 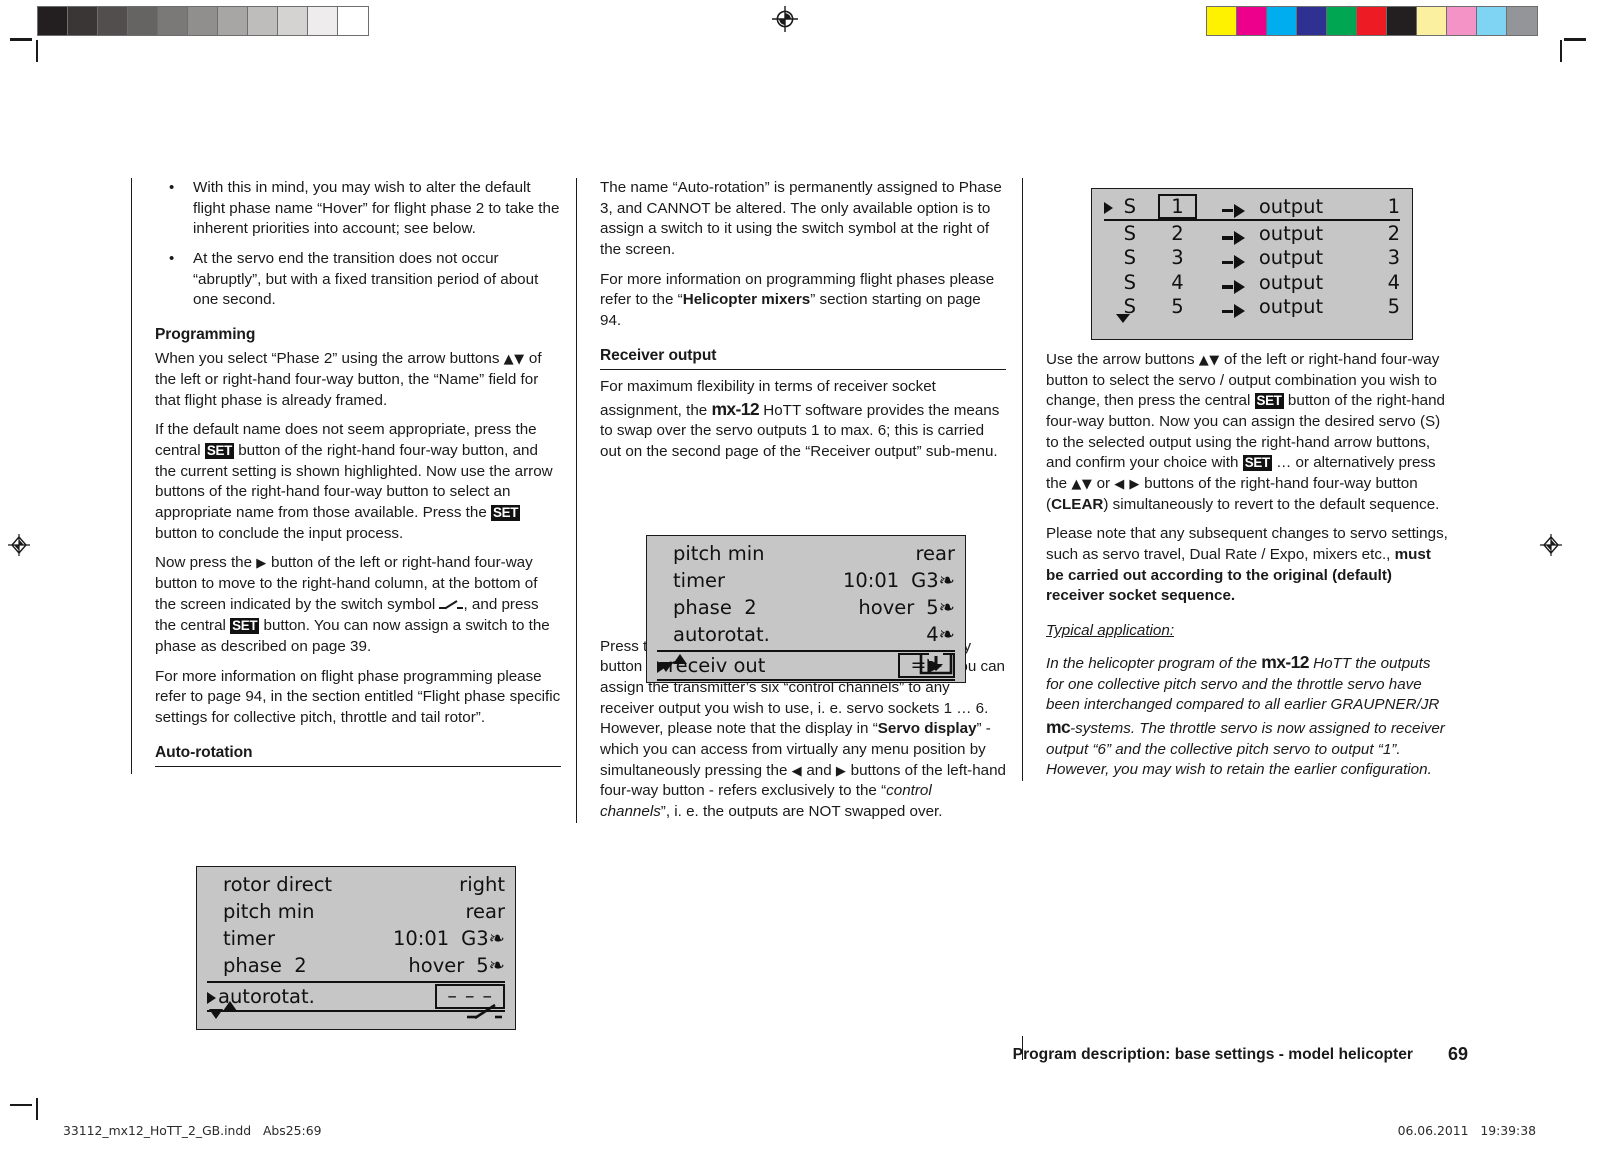 What do you see at coordinates (806, 636) in the screenshot?
I see `lcd-row: autorotat. 4❧` at bounding box center [806, 636].